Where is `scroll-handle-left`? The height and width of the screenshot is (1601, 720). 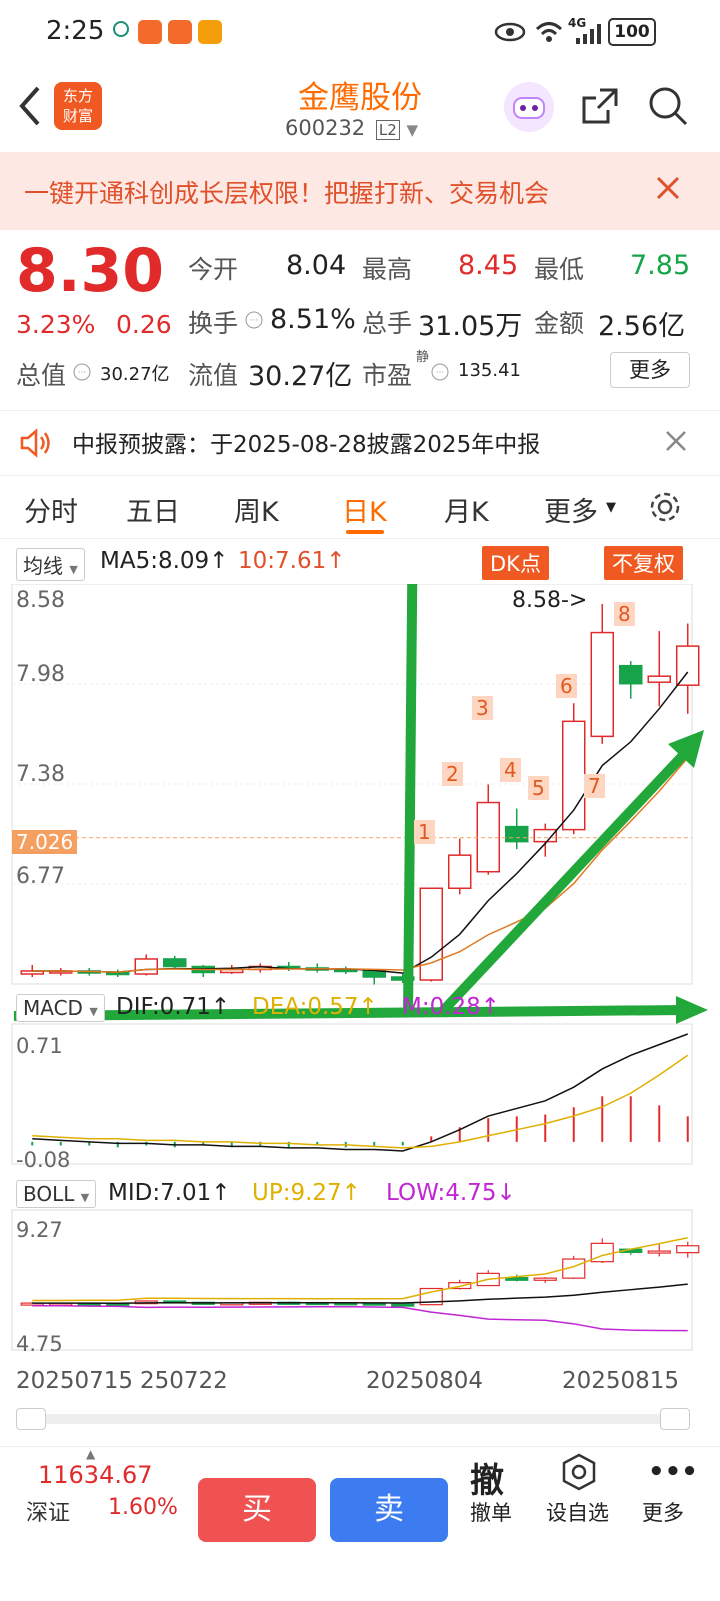
scroll-handle-left is located at coordinates (31, 1419).